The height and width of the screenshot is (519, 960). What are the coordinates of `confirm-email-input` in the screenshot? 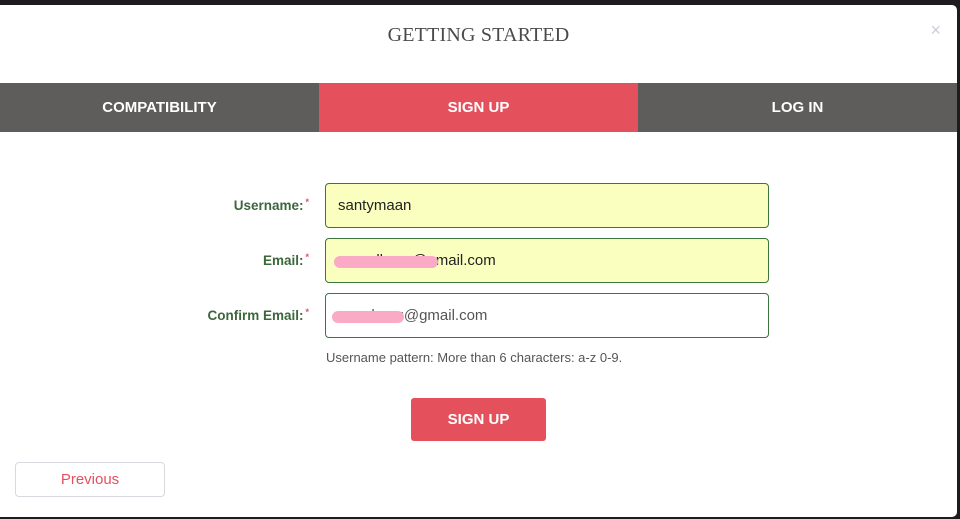 It's located at (547, 315).